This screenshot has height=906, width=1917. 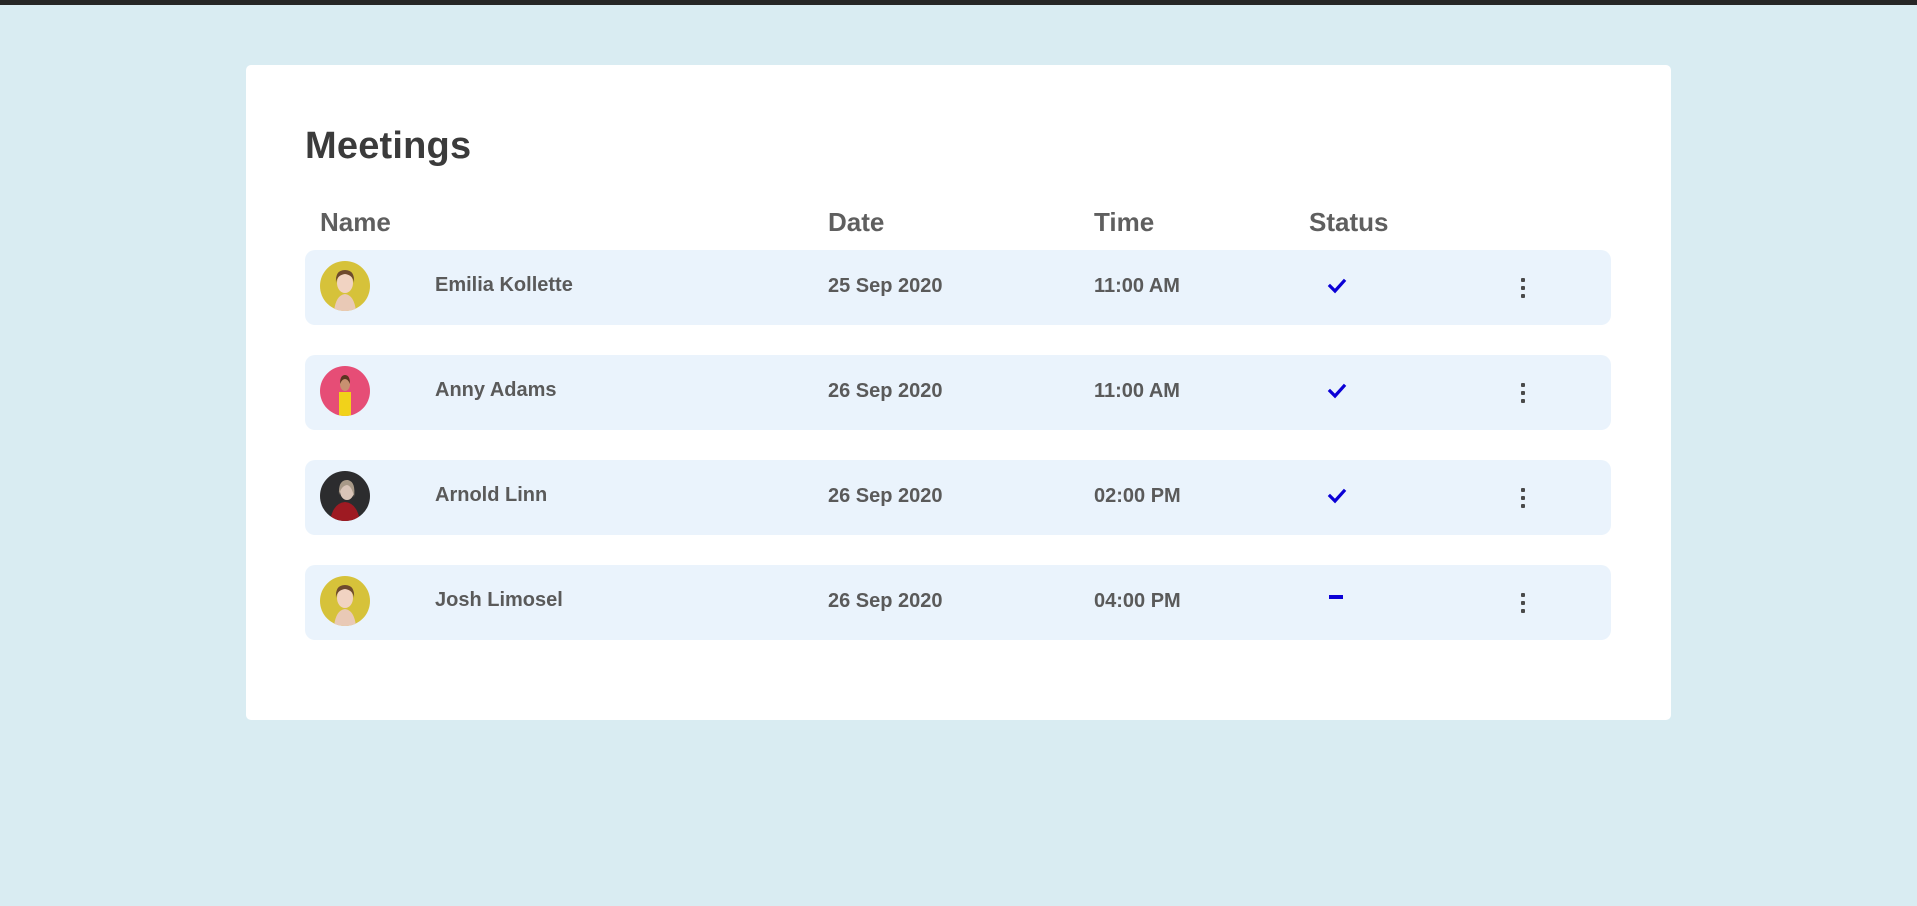 What do you see at coordinates (958, 602) in the screenshot?
I see `table-row: Josh Limosel 26 Sep 2020 04:00 PM` at bounding box center [958, 602].